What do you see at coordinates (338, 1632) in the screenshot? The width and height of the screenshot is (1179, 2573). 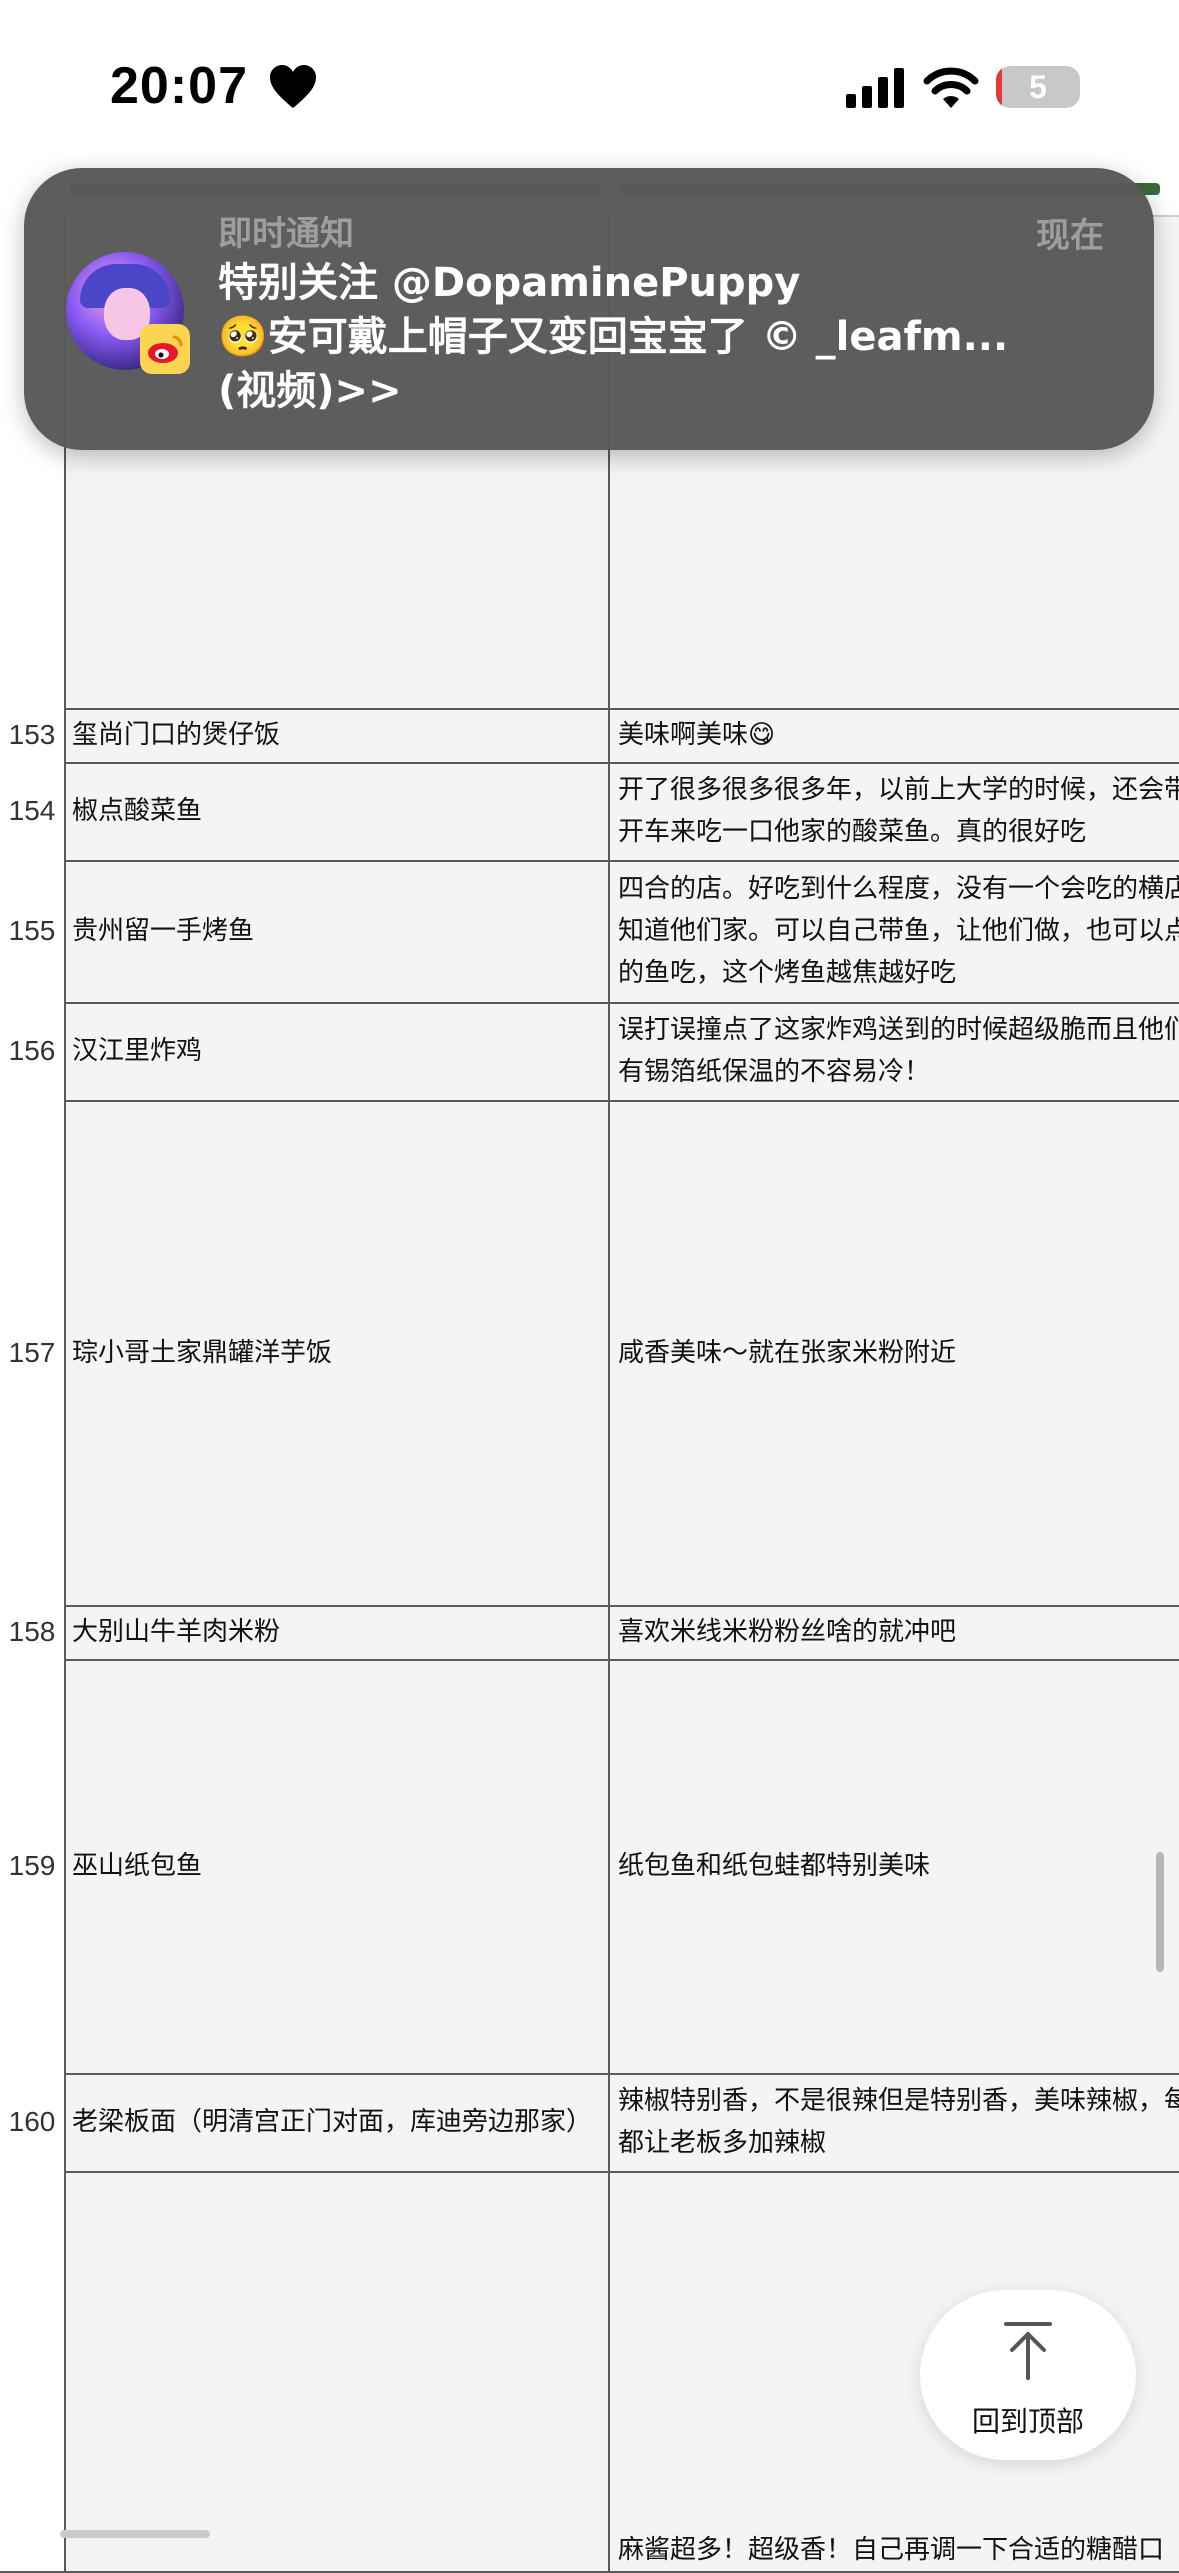 I see `cell-name: 大别山牛羊肉米粉` at bounding box center [338, 1632].